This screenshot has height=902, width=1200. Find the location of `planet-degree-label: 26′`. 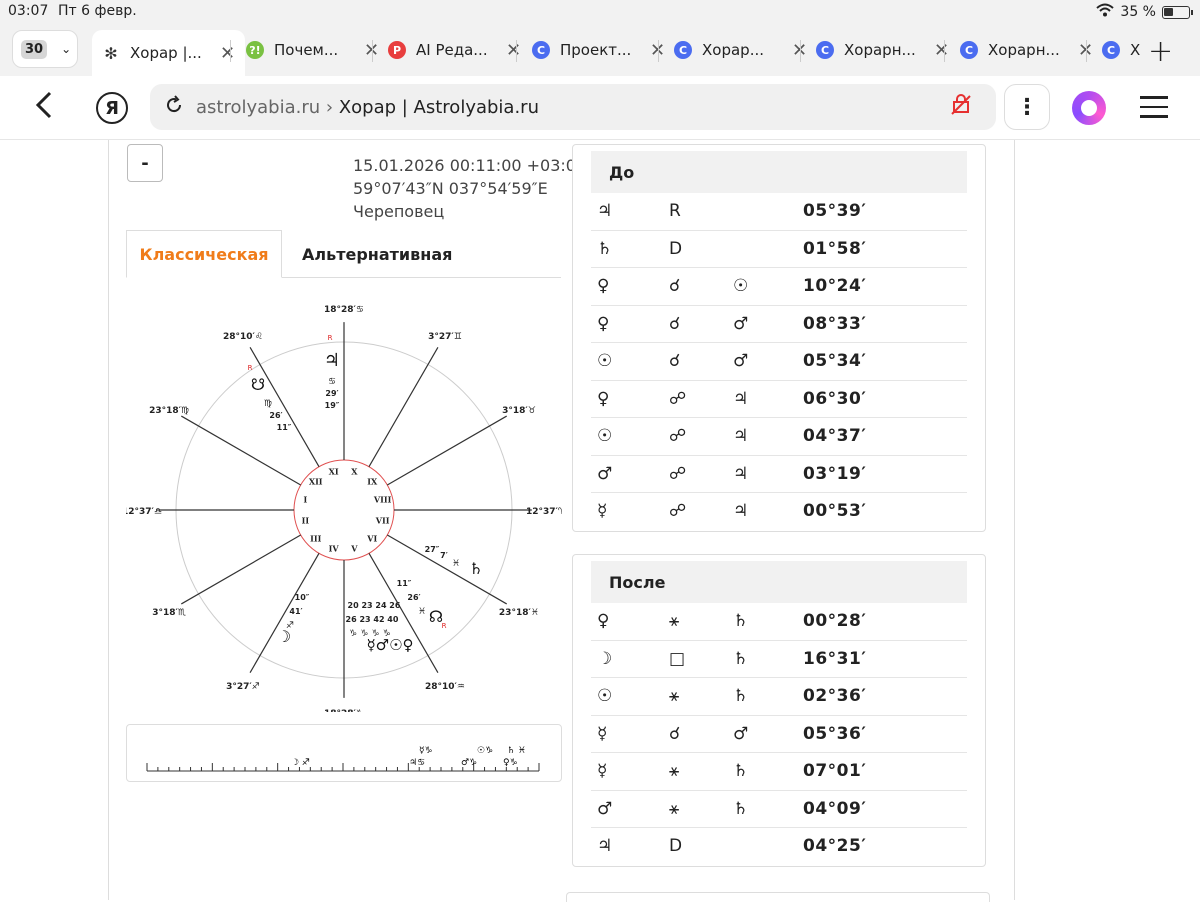

planet-degree-label: 26′ is located at coordinates (275, 415).